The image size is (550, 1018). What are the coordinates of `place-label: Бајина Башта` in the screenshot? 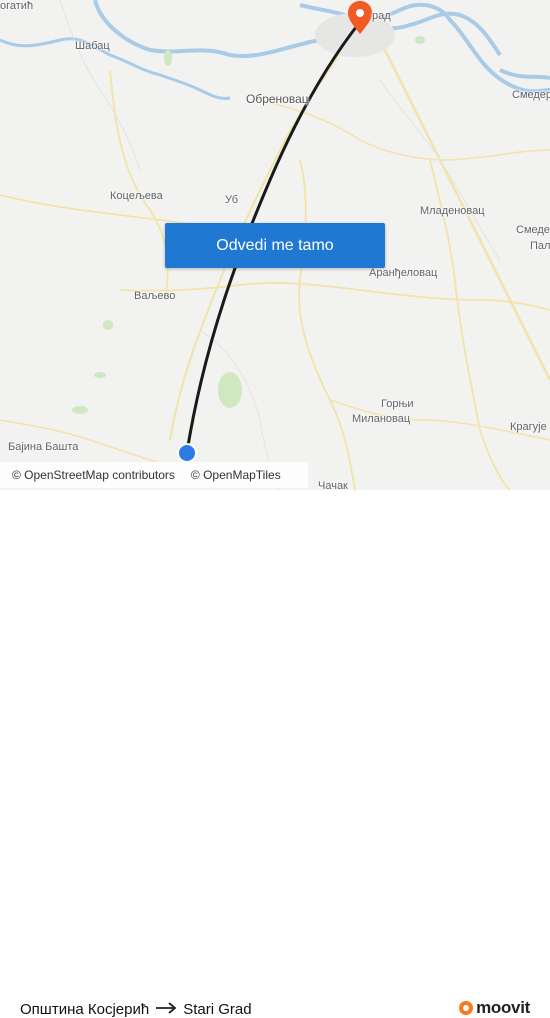 It's located at (43, 447).